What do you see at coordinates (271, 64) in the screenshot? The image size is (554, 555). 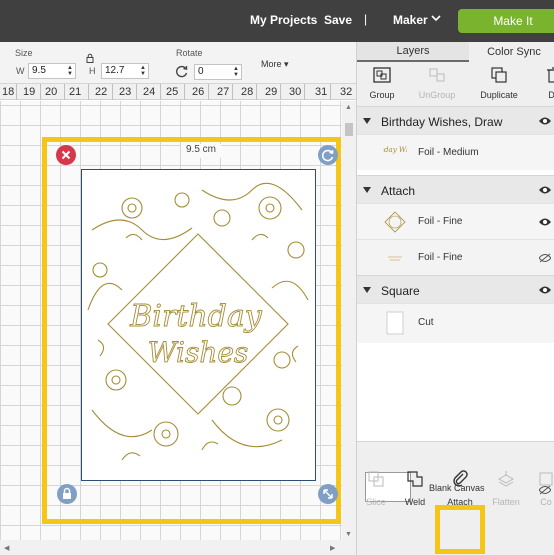 I see `more-label: More` at bounding box center [271, 64].